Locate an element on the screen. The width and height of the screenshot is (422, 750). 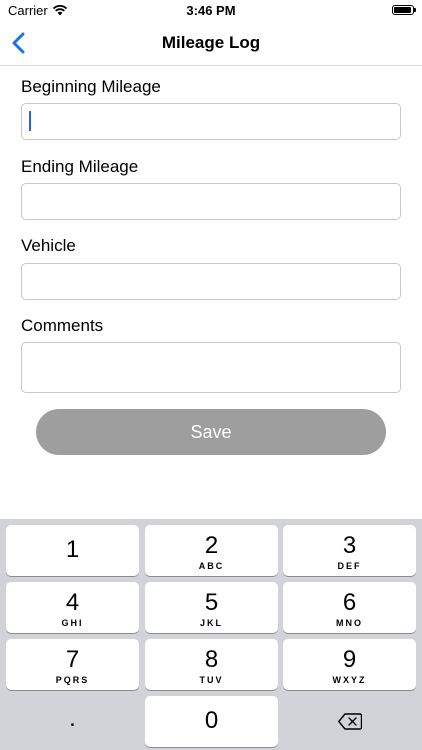
save-button: Save is located at coordinates (211, 432).